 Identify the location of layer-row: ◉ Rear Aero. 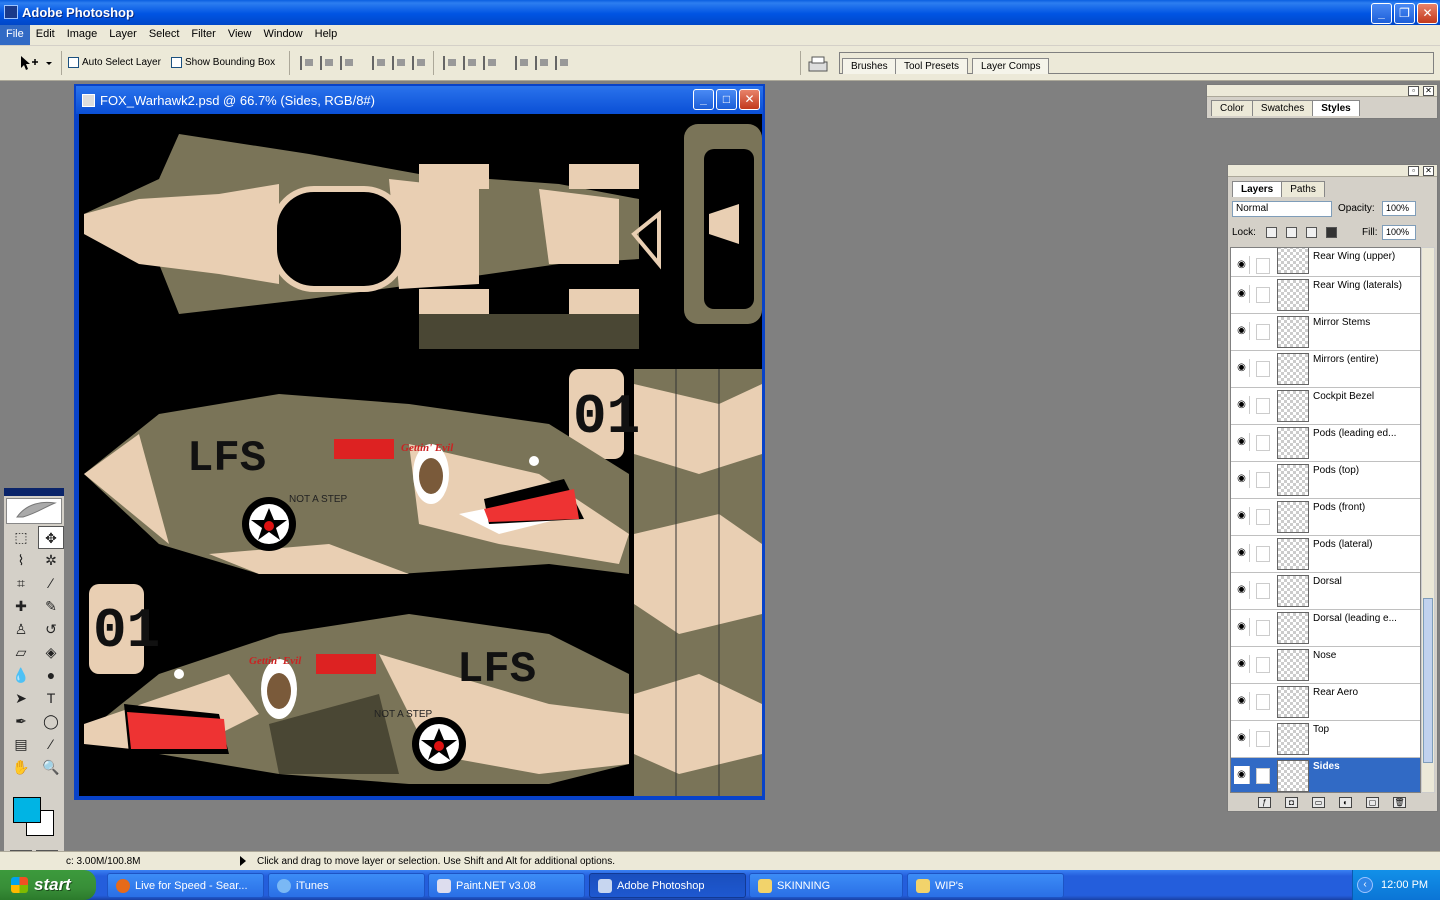
(1325, 702).